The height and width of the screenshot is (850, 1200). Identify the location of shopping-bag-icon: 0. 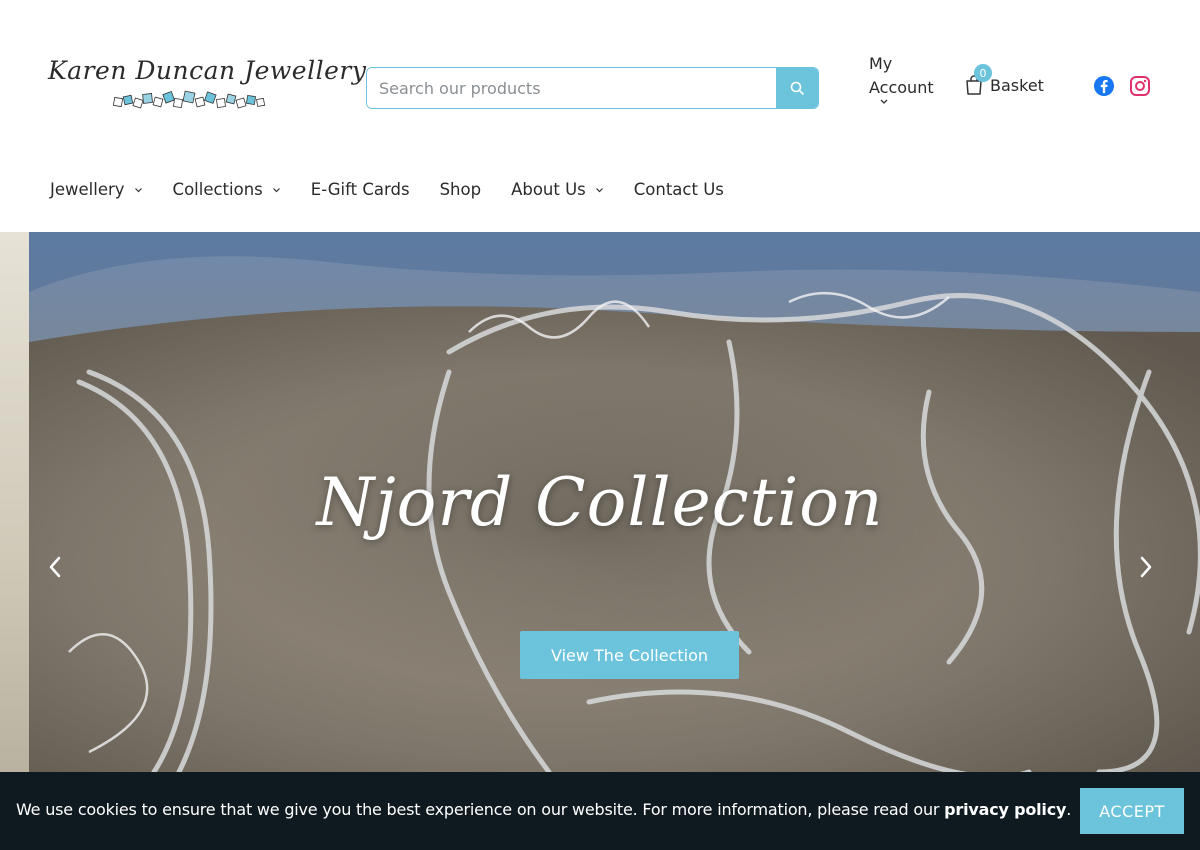
(978, 80).